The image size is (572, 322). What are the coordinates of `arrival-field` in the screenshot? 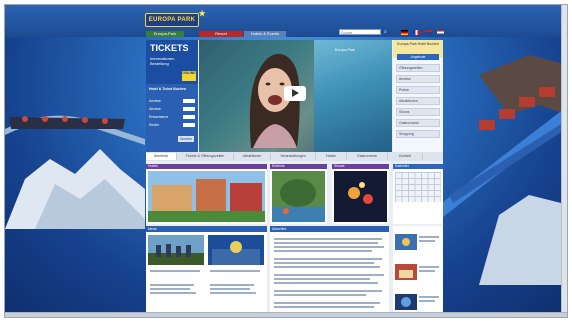 It's located at (189, 101).